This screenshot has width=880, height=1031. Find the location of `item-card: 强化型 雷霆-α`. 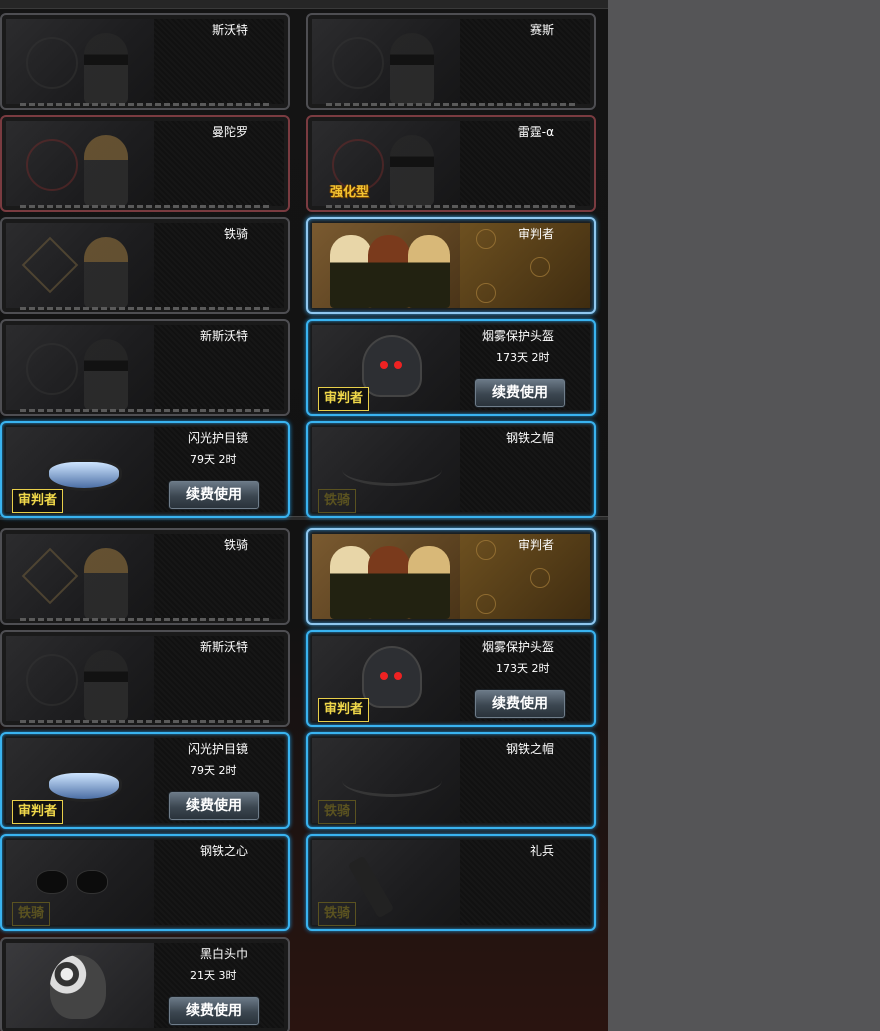

item-card: 强化型 雷霆-α is located at coordinates (451, 163).